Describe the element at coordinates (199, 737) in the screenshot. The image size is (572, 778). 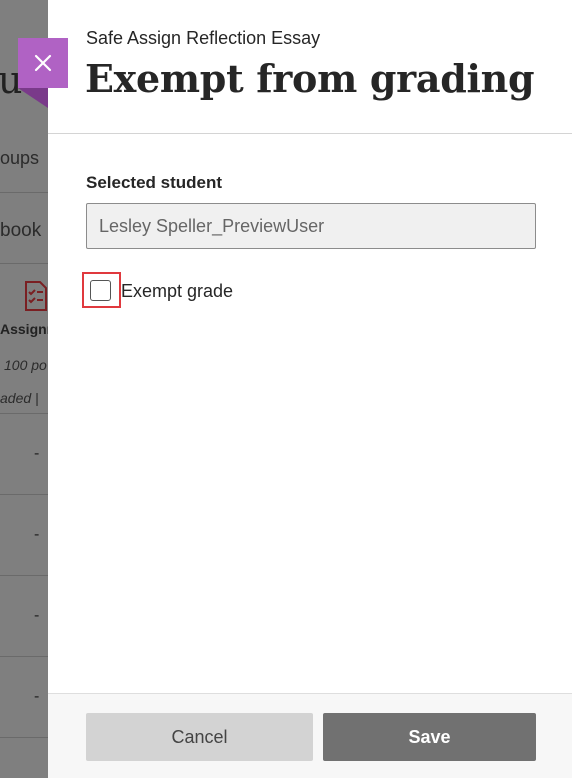
I see `cancel-button: Cancel` at that location.